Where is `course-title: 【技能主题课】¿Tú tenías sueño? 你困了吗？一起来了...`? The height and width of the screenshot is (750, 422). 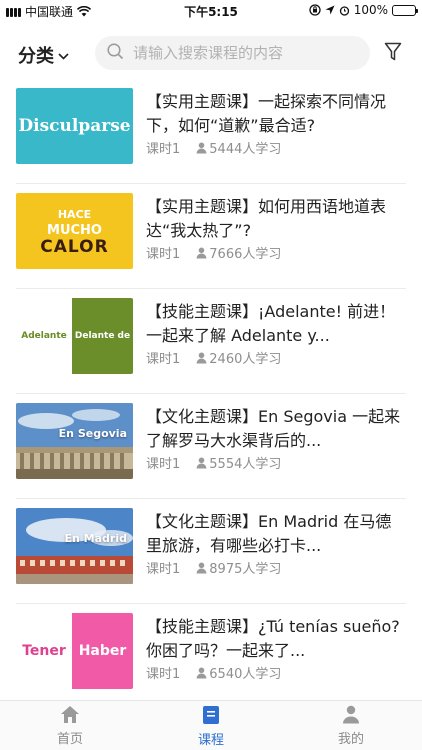 course-title: 【技能主题课】¿Tú tenías sueño? 你困了吗？一起来了... is located at coordinates (273, 638).